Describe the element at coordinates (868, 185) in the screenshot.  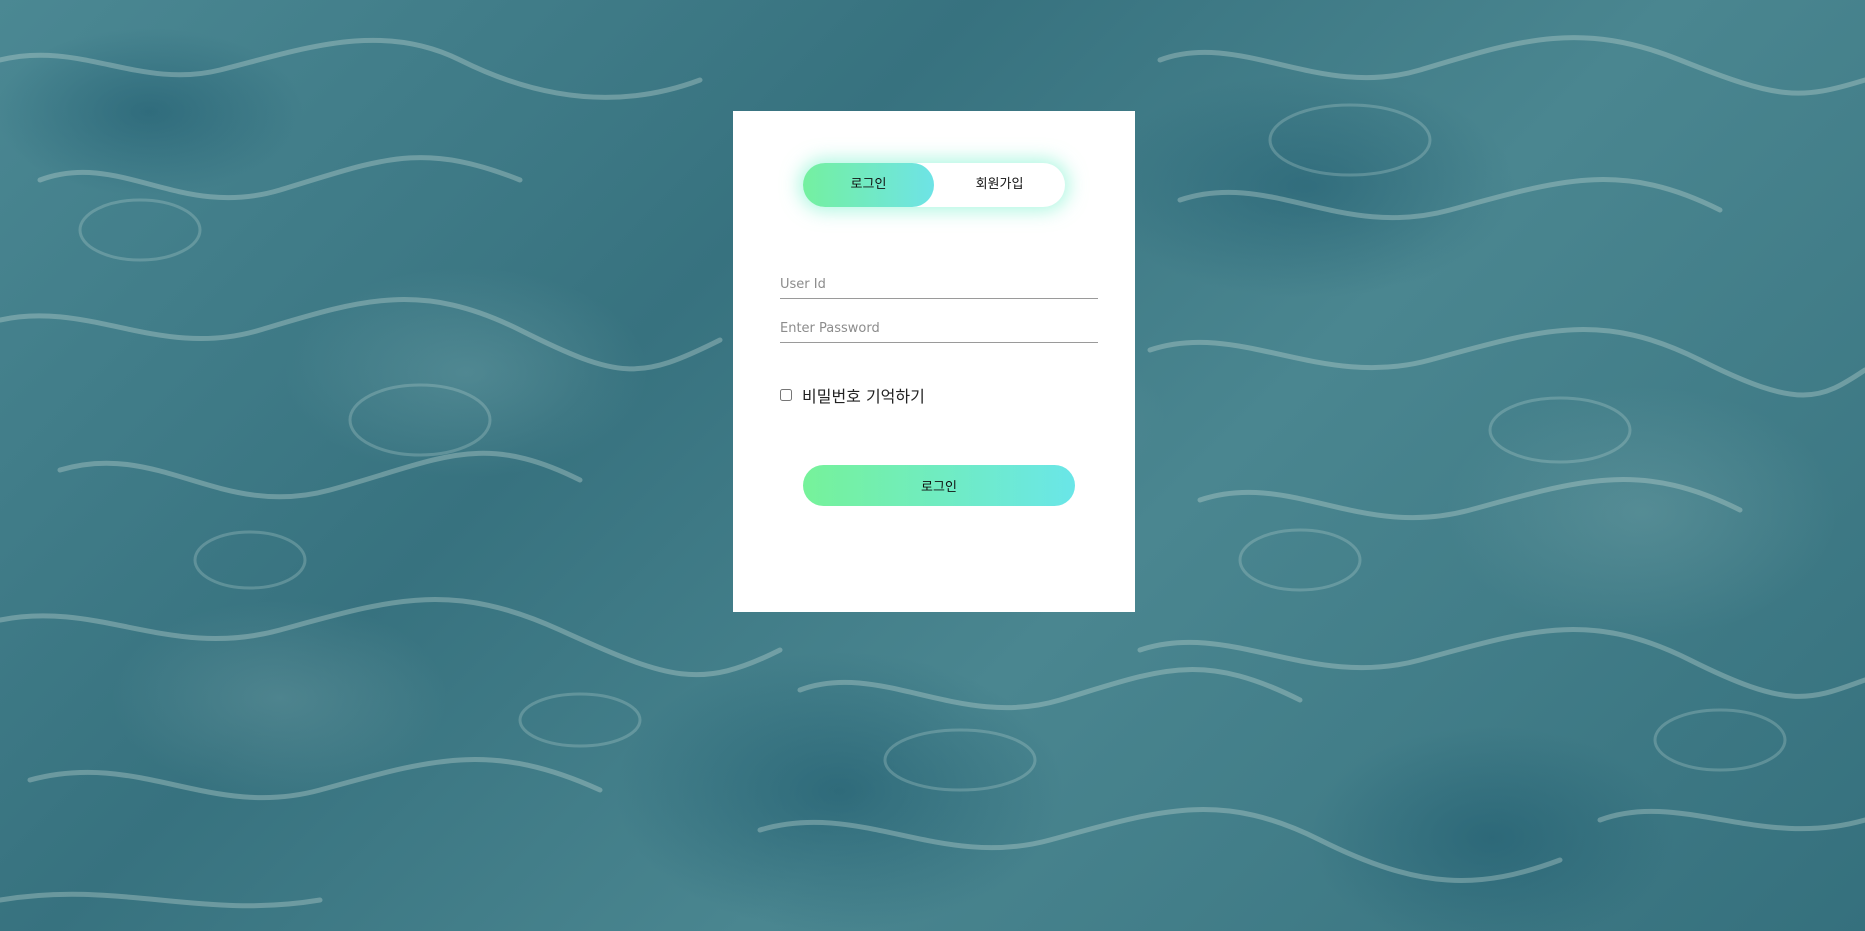
I see `tab-login: 로그인` at that location.